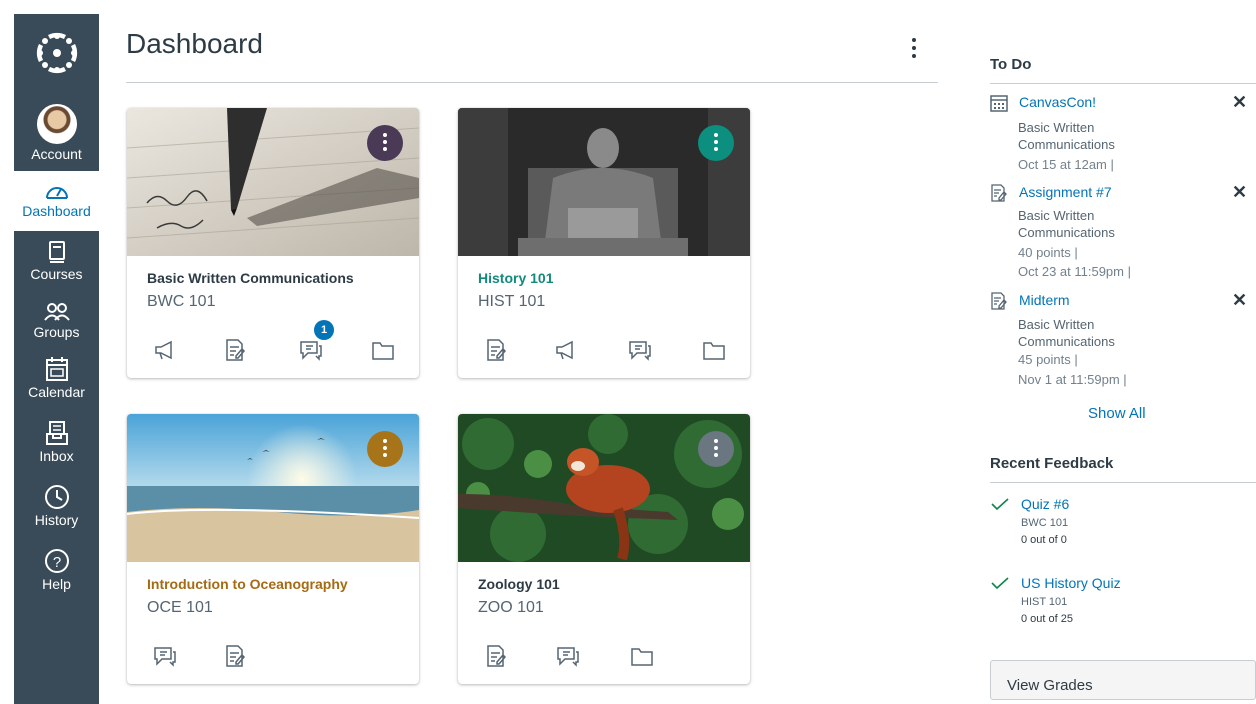  What do you see at coordinates (180, 607) in the screenshot?
I see `course-code: OCE 101` at bounding box center [180, 607].